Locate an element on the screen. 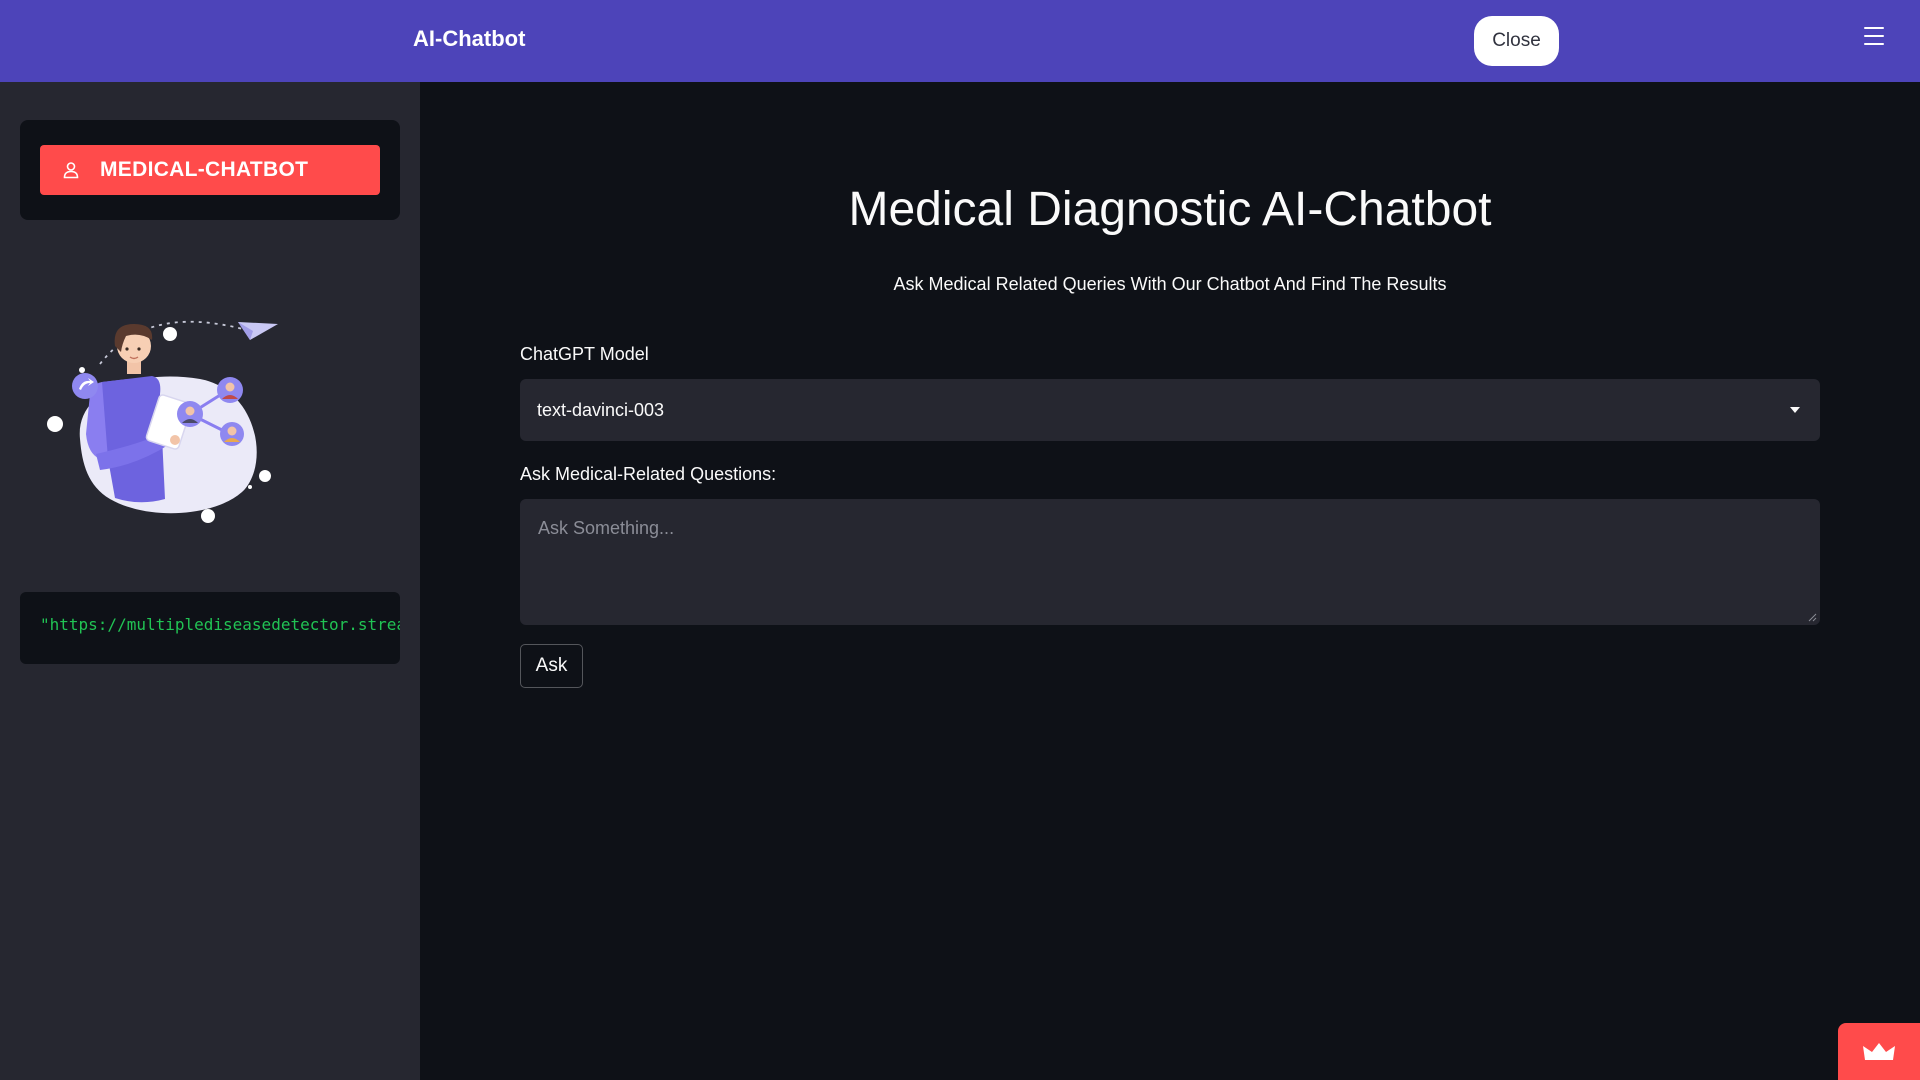 The width and height of the screenshot is (1920, 1080). crown-icon is located at coordinates (1879, 1051).